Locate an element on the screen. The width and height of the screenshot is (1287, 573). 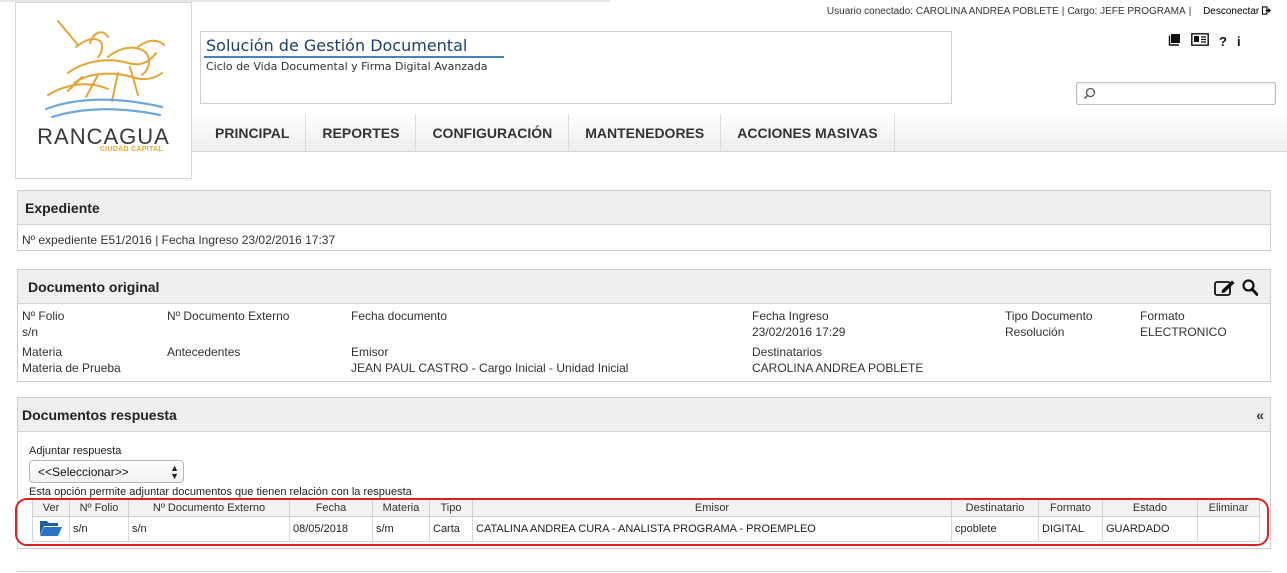
adjuntar-label: Adjuntar respuesta is located at coordinates (75, 451).